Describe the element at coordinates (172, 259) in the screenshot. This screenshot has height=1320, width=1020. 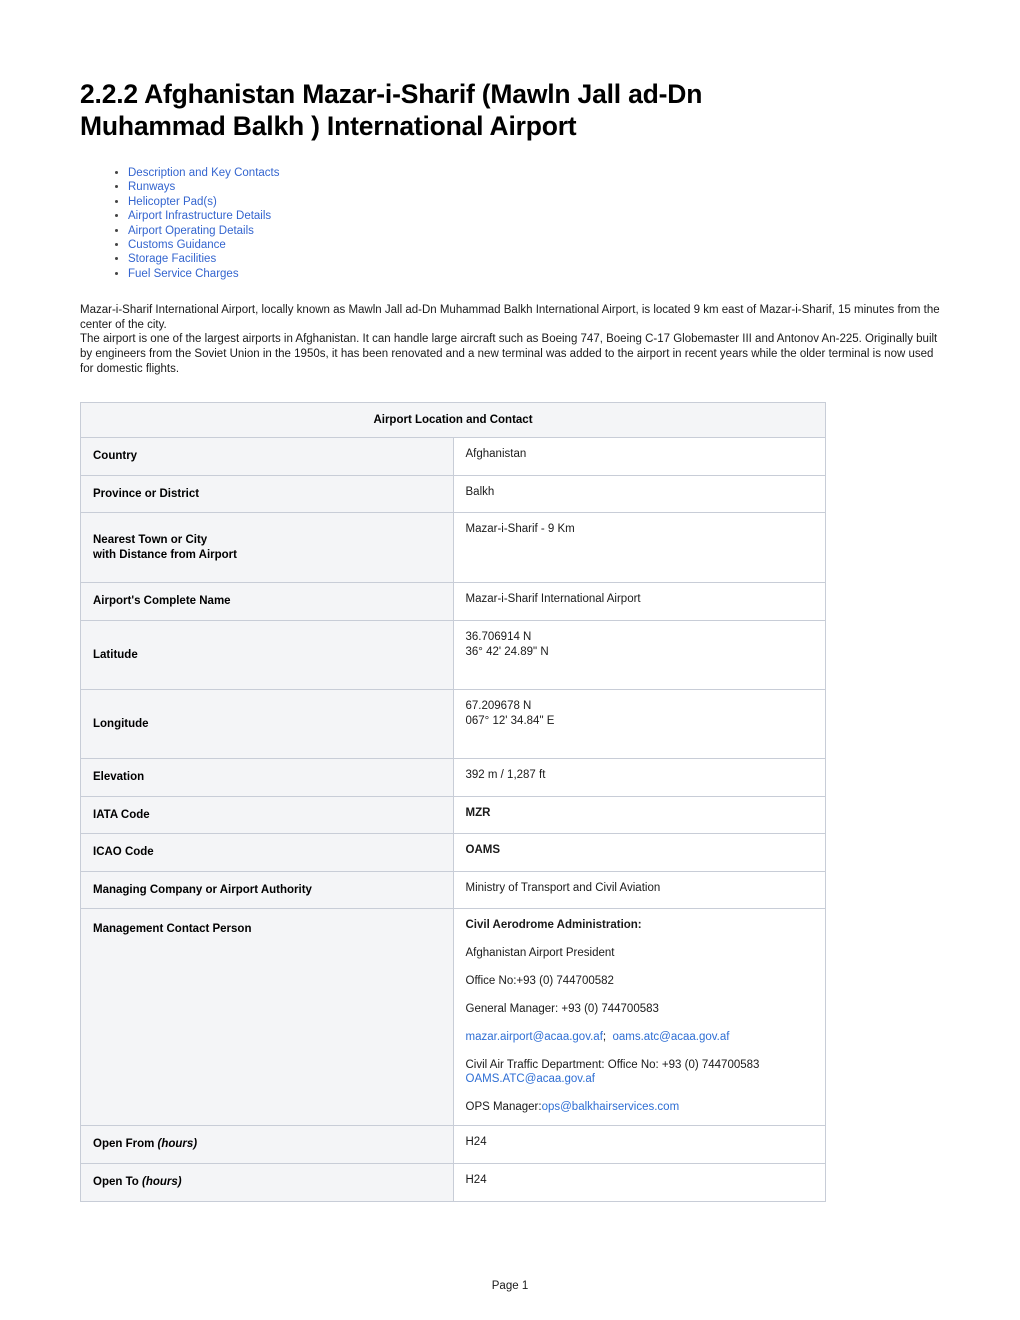
I see `toc-link-storage-facilities: Storage Facilities` at that location.